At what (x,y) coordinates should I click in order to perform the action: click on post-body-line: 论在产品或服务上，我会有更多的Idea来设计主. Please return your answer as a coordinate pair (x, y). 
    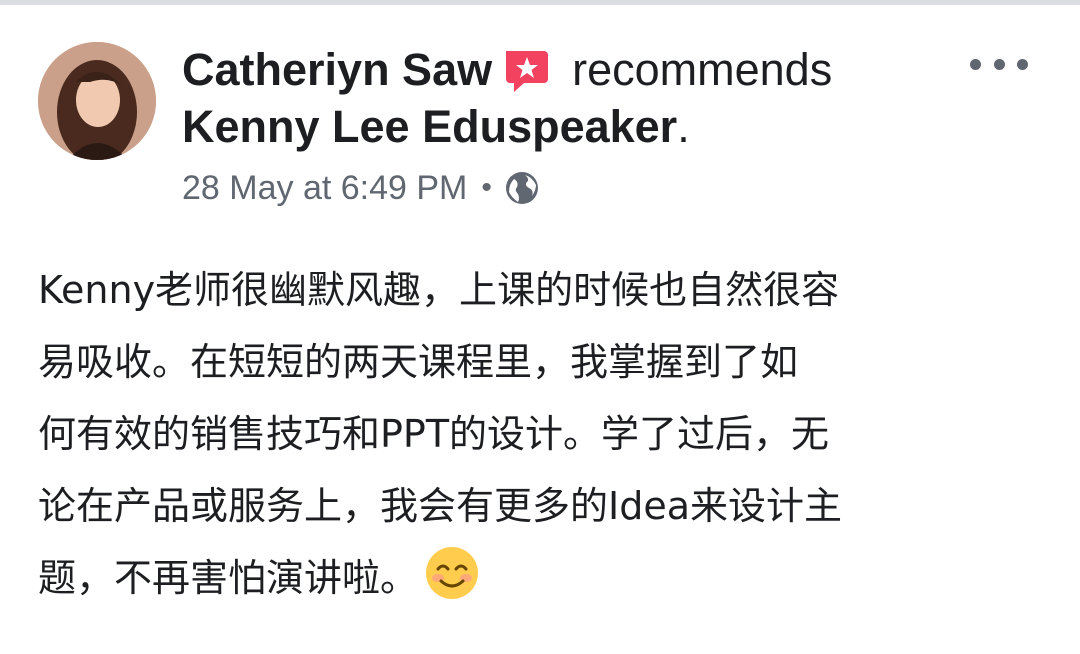
    Looking at the image, I should click on (440, 506).